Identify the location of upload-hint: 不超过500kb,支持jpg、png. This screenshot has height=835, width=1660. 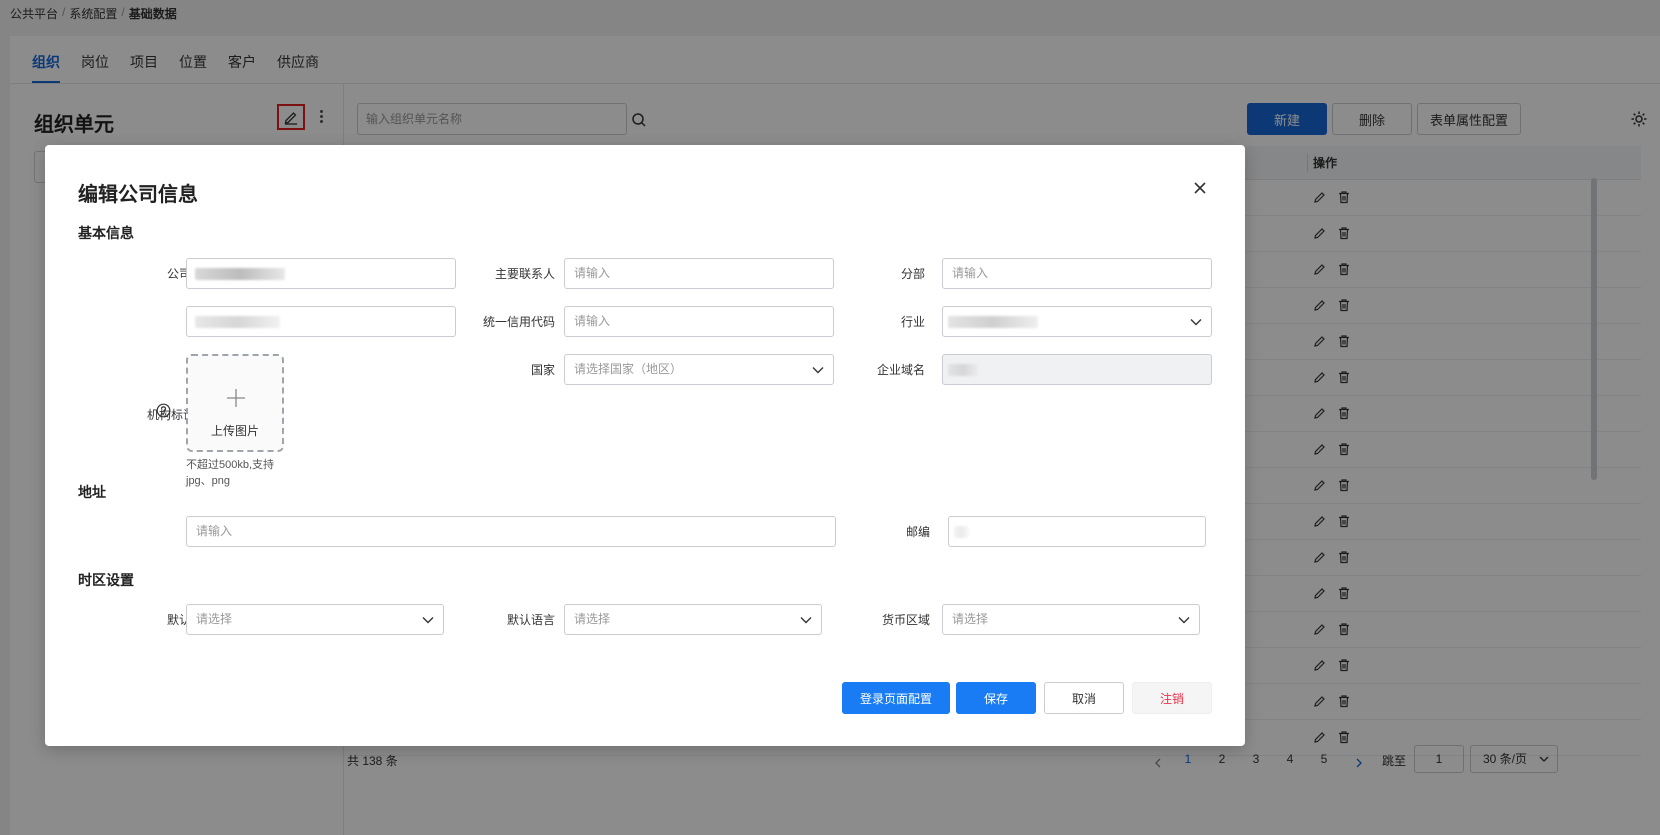
(230, 473).